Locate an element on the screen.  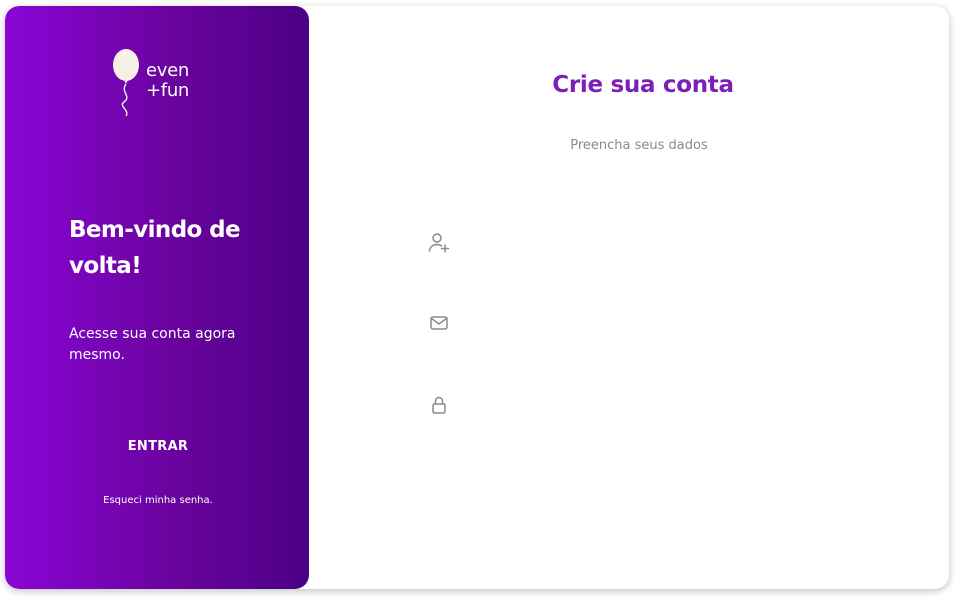
password-field is located at coordinates (627, 405).